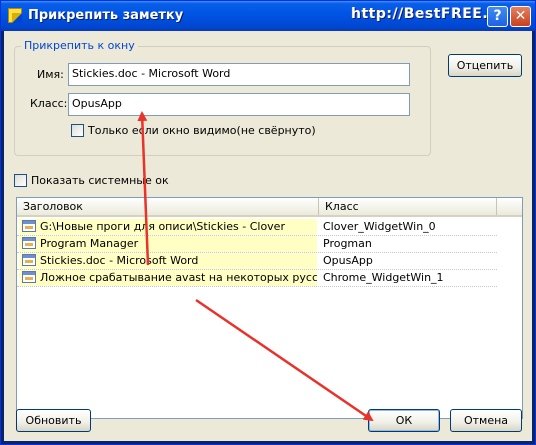  Describe the element at coordinates (89, 243) in the screenshot. I see `row-title: Program Manager` at that location.